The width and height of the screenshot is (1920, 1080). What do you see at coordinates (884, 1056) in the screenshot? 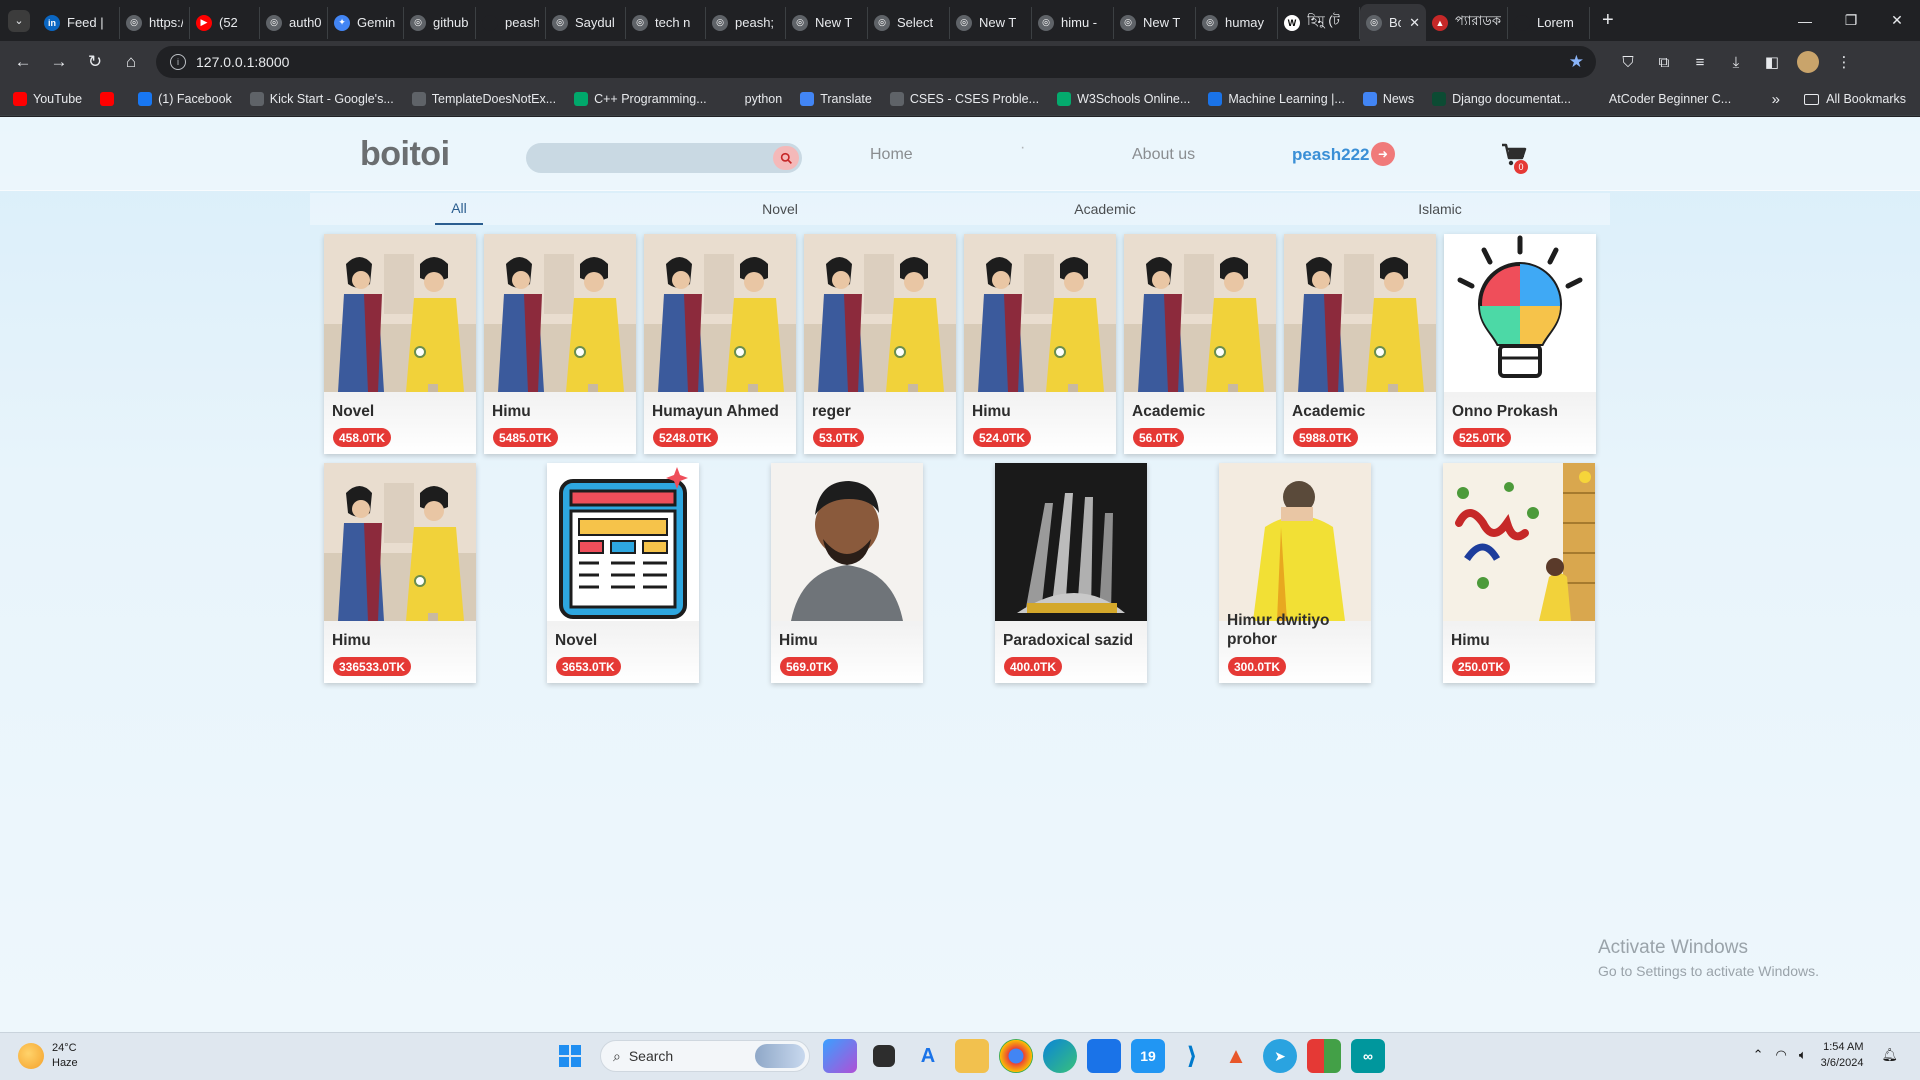
I see `task-view-icon` at bounding box center [884, 1056].